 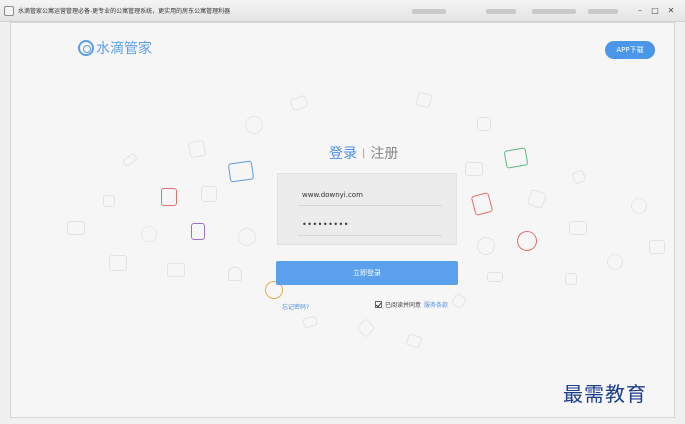 What do you see at coordinates (516, 158) in the screenshot?
I see `monitor-chart-icon` at bounding box center [516, 158].